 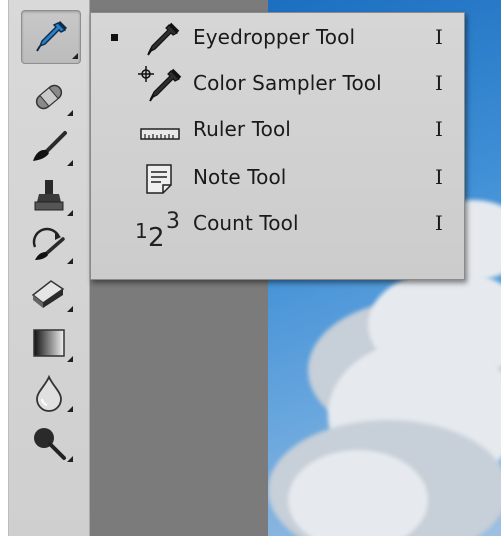 I want to click on color-sampler-icon, so click(x=160, y=84).